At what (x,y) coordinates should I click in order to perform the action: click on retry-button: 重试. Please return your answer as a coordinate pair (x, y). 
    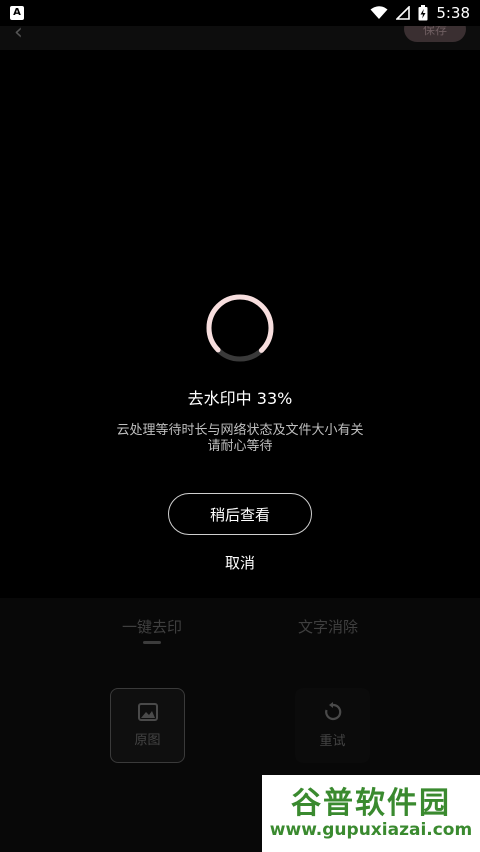
    Looking at the image, I should click on (332, 725).